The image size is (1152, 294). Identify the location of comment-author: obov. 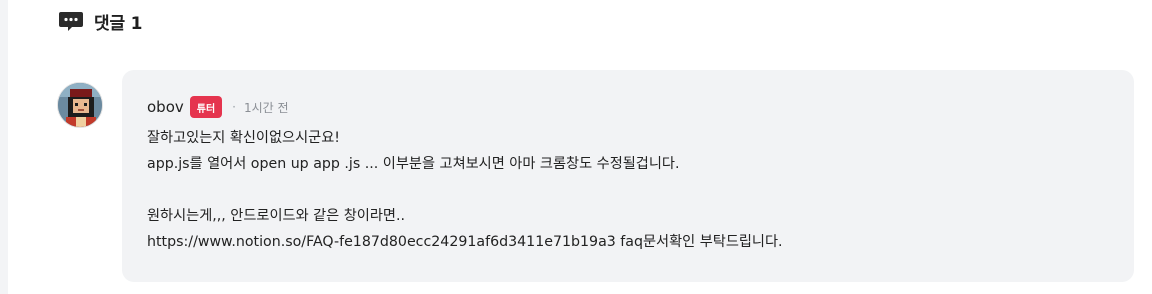
(165, 107).